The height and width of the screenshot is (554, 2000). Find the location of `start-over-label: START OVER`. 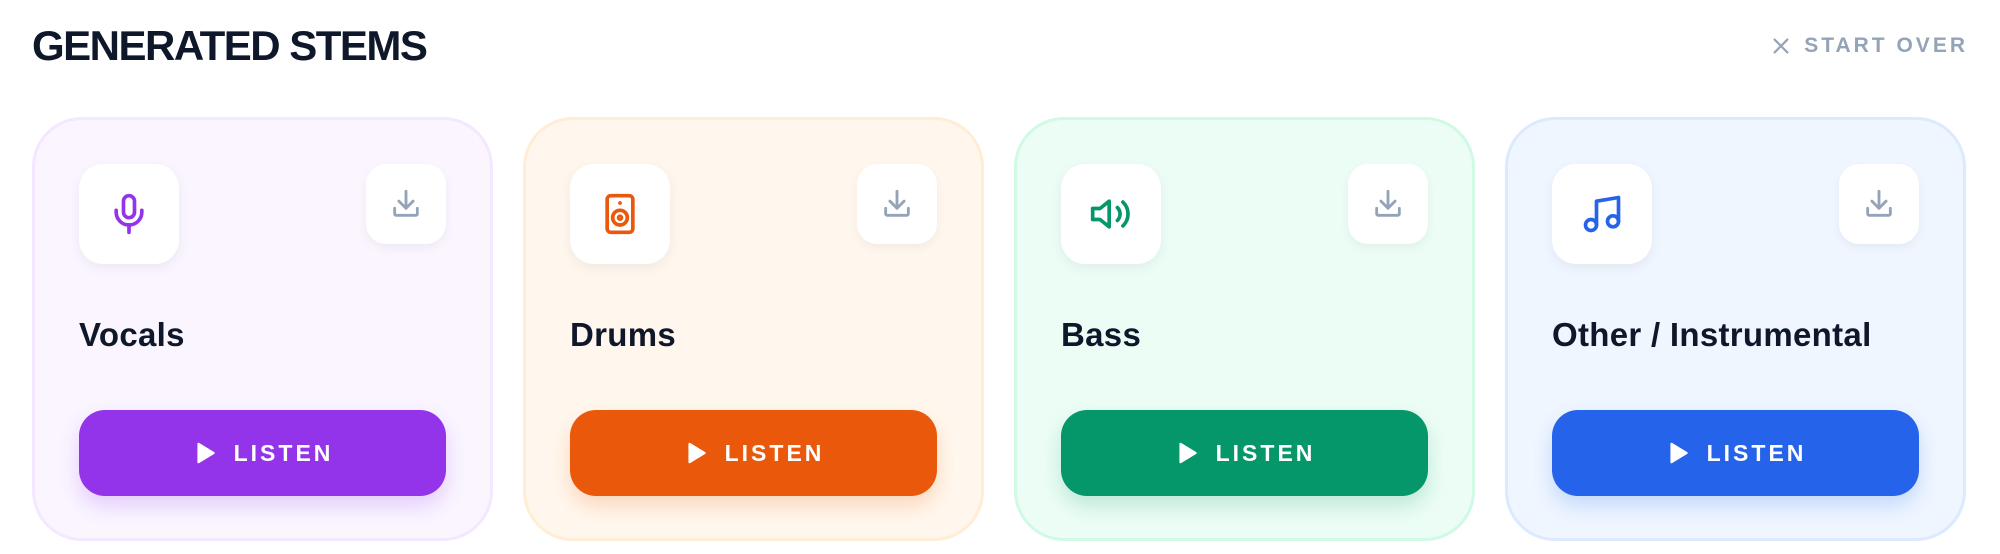

start-over-label: START OVER is located at coordinates (1886, 45).